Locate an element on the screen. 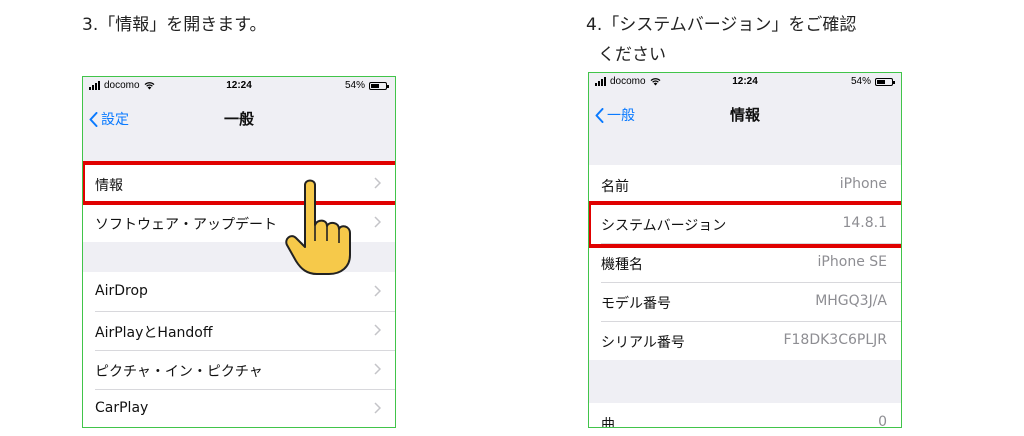 Image resolution: width=1024 pixels, height=436 pixels. step-4-instruction-continued: ください is located at coordinates (632, 55).